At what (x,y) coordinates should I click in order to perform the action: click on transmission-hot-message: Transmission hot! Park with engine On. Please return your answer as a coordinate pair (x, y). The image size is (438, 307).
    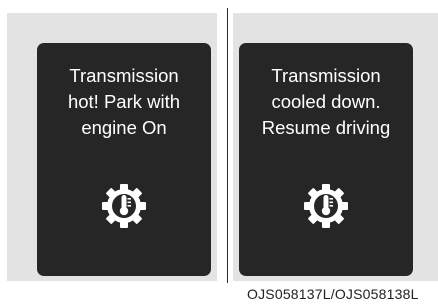
    Looking at the image, I should click on (124, 102).